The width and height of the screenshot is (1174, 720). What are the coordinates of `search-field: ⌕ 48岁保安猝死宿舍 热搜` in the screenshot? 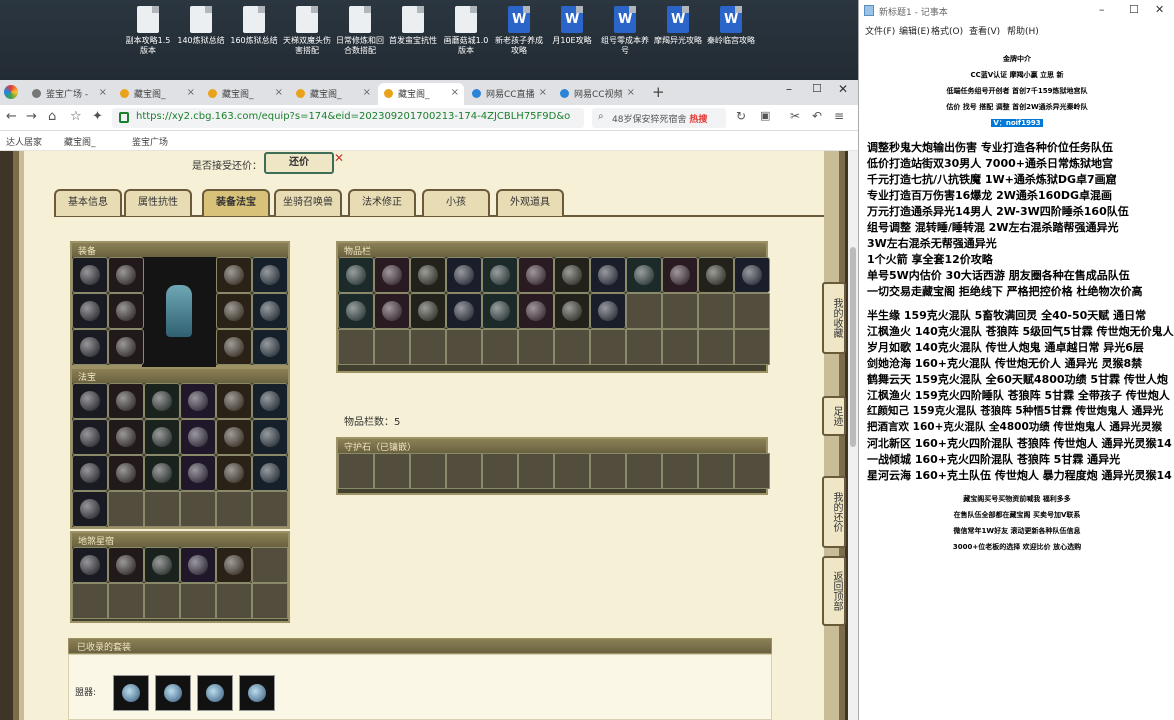 It's located at (659, 118).